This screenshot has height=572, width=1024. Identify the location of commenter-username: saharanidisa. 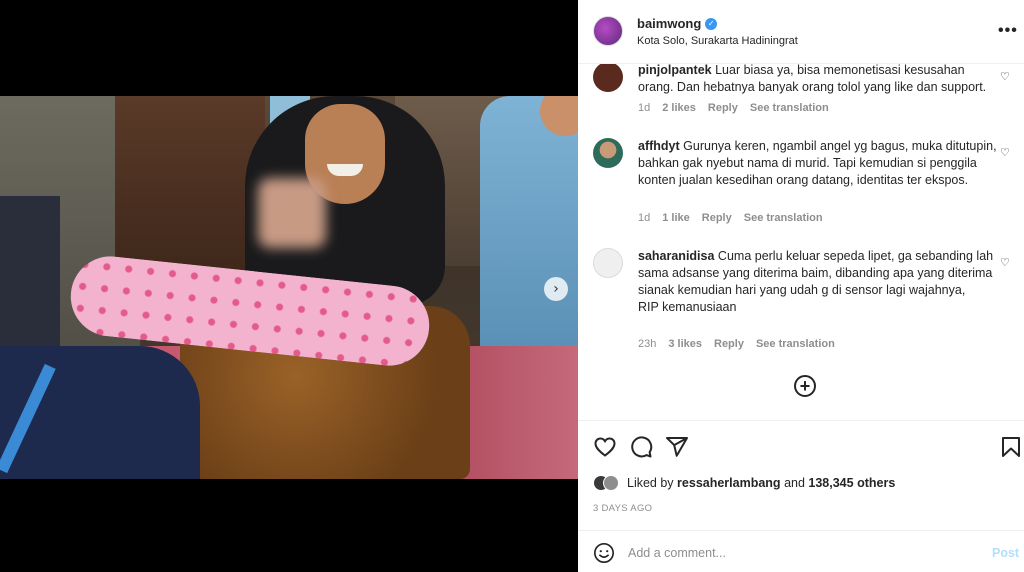
(676, 256).